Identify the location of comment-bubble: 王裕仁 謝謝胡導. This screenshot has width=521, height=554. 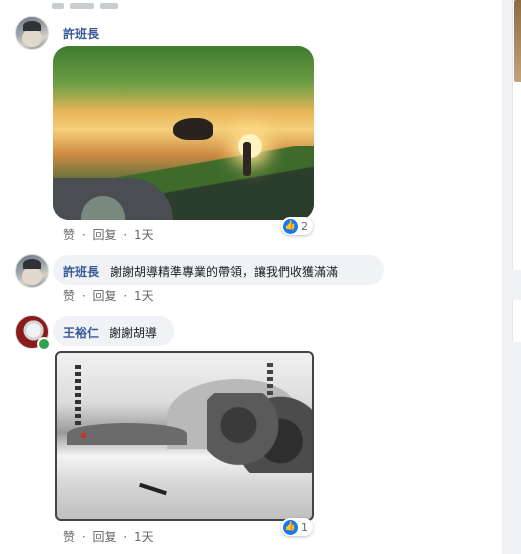
(113, 331).